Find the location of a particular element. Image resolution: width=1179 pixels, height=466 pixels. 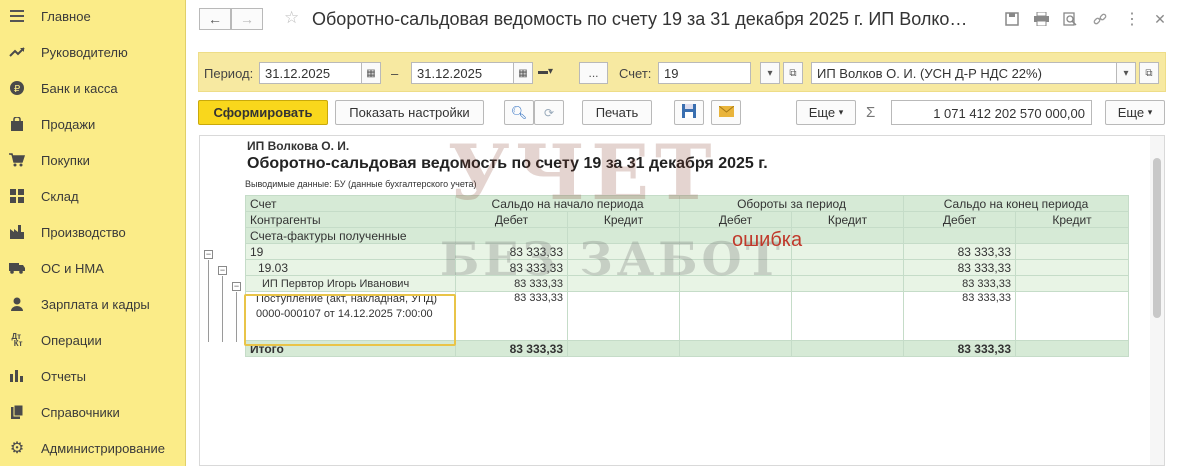

calendar-to-button: ▦ is located at coordinates (523, 73).